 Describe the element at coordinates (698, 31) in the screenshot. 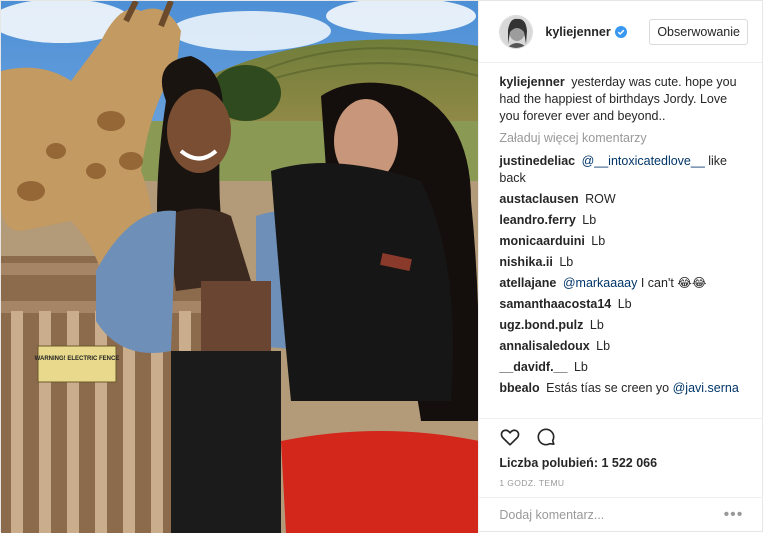

I see `following-button: Obserwowanie` at that location.